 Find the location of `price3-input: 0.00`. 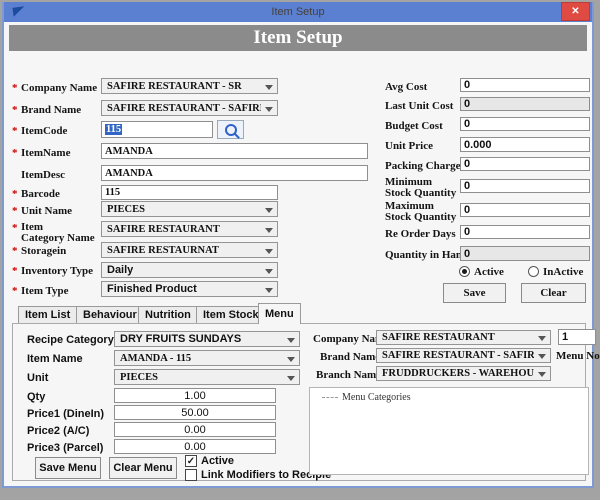

price3-input: 0.00 is located at coordinates (195, 446).